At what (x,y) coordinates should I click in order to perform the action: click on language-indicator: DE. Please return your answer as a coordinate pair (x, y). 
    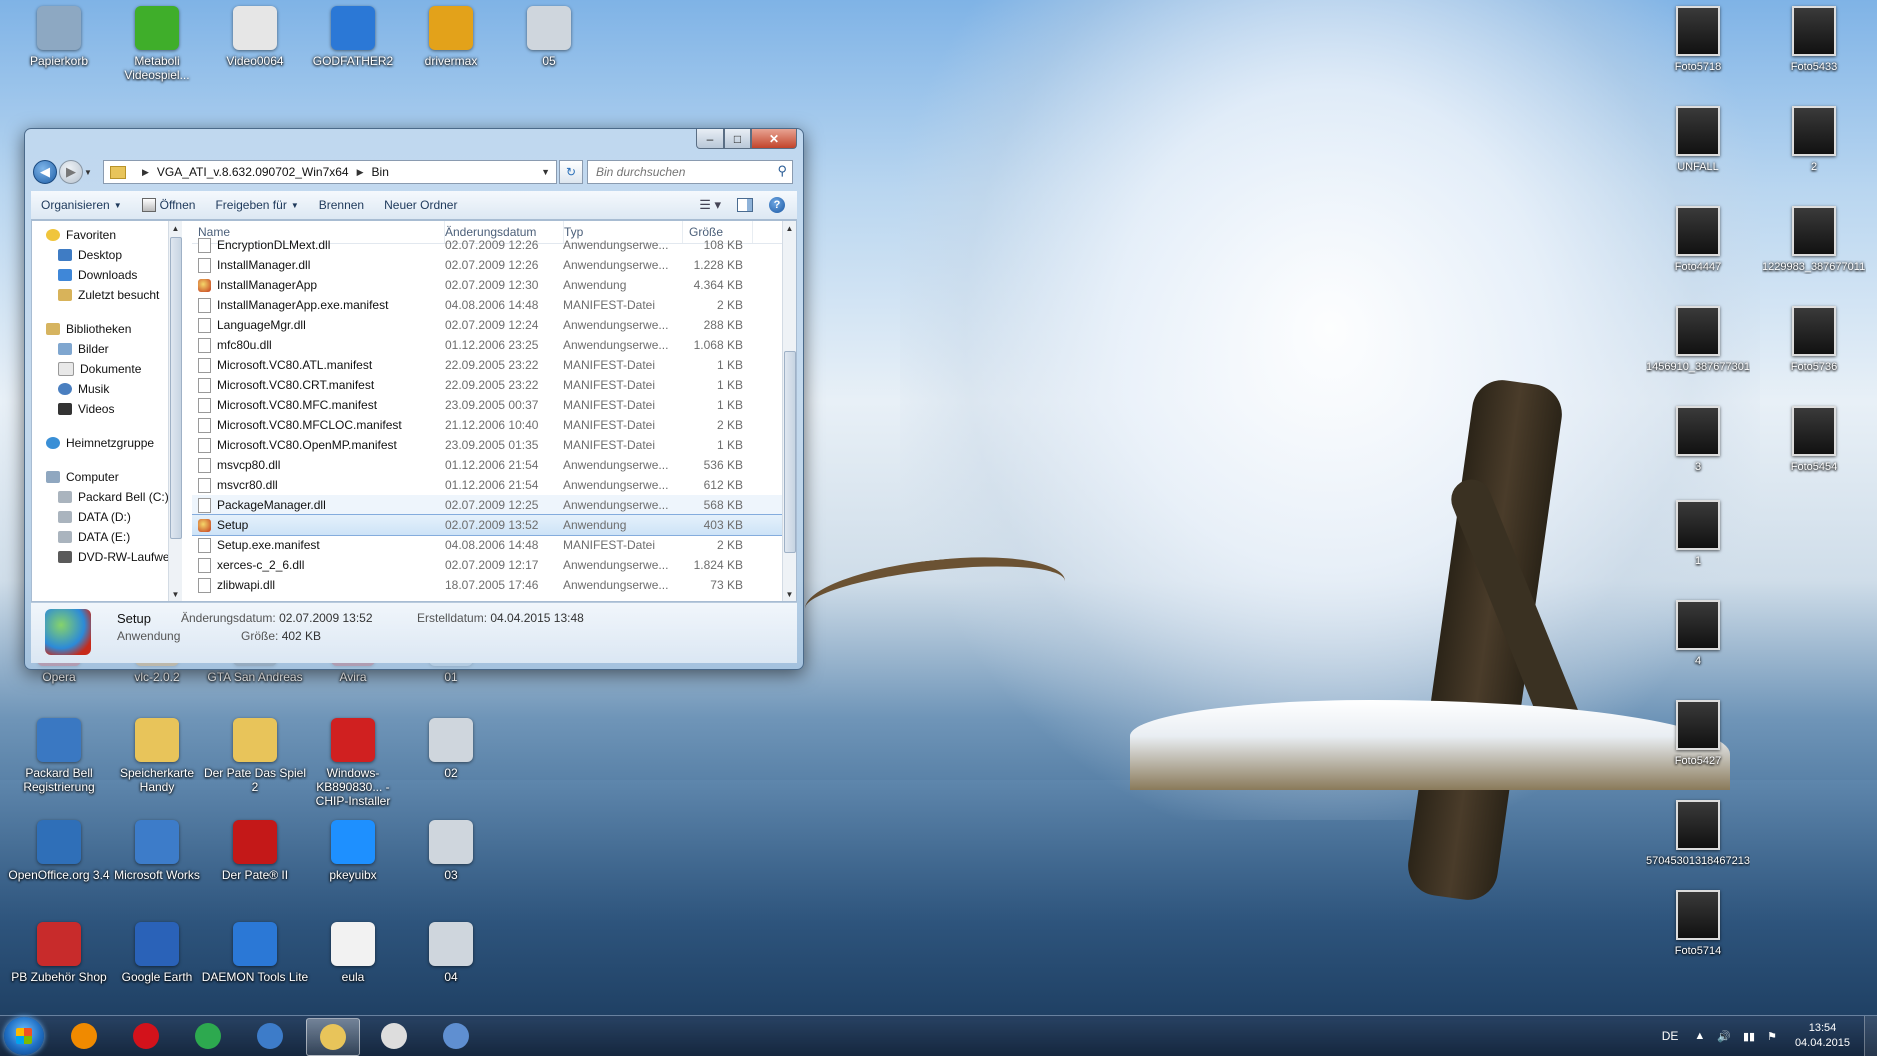
    Looking at the image, I should click on (1670, 1036).